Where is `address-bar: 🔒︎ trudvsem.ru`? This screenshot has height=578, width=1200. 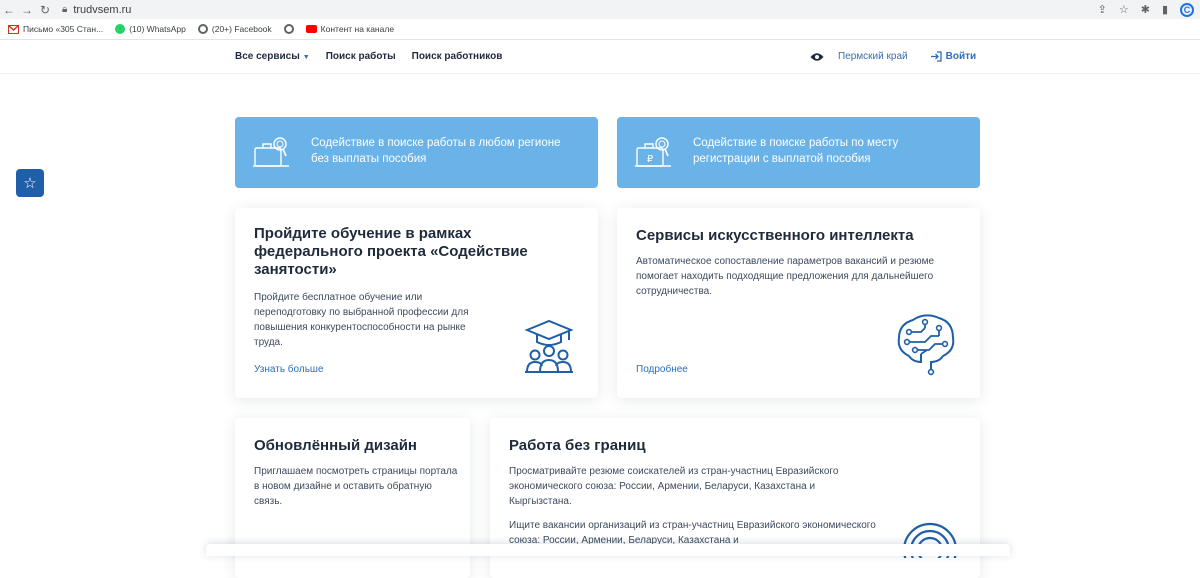 address-bar: 🔒︎ trudvsem.ru is located at coordinates (96, 10).